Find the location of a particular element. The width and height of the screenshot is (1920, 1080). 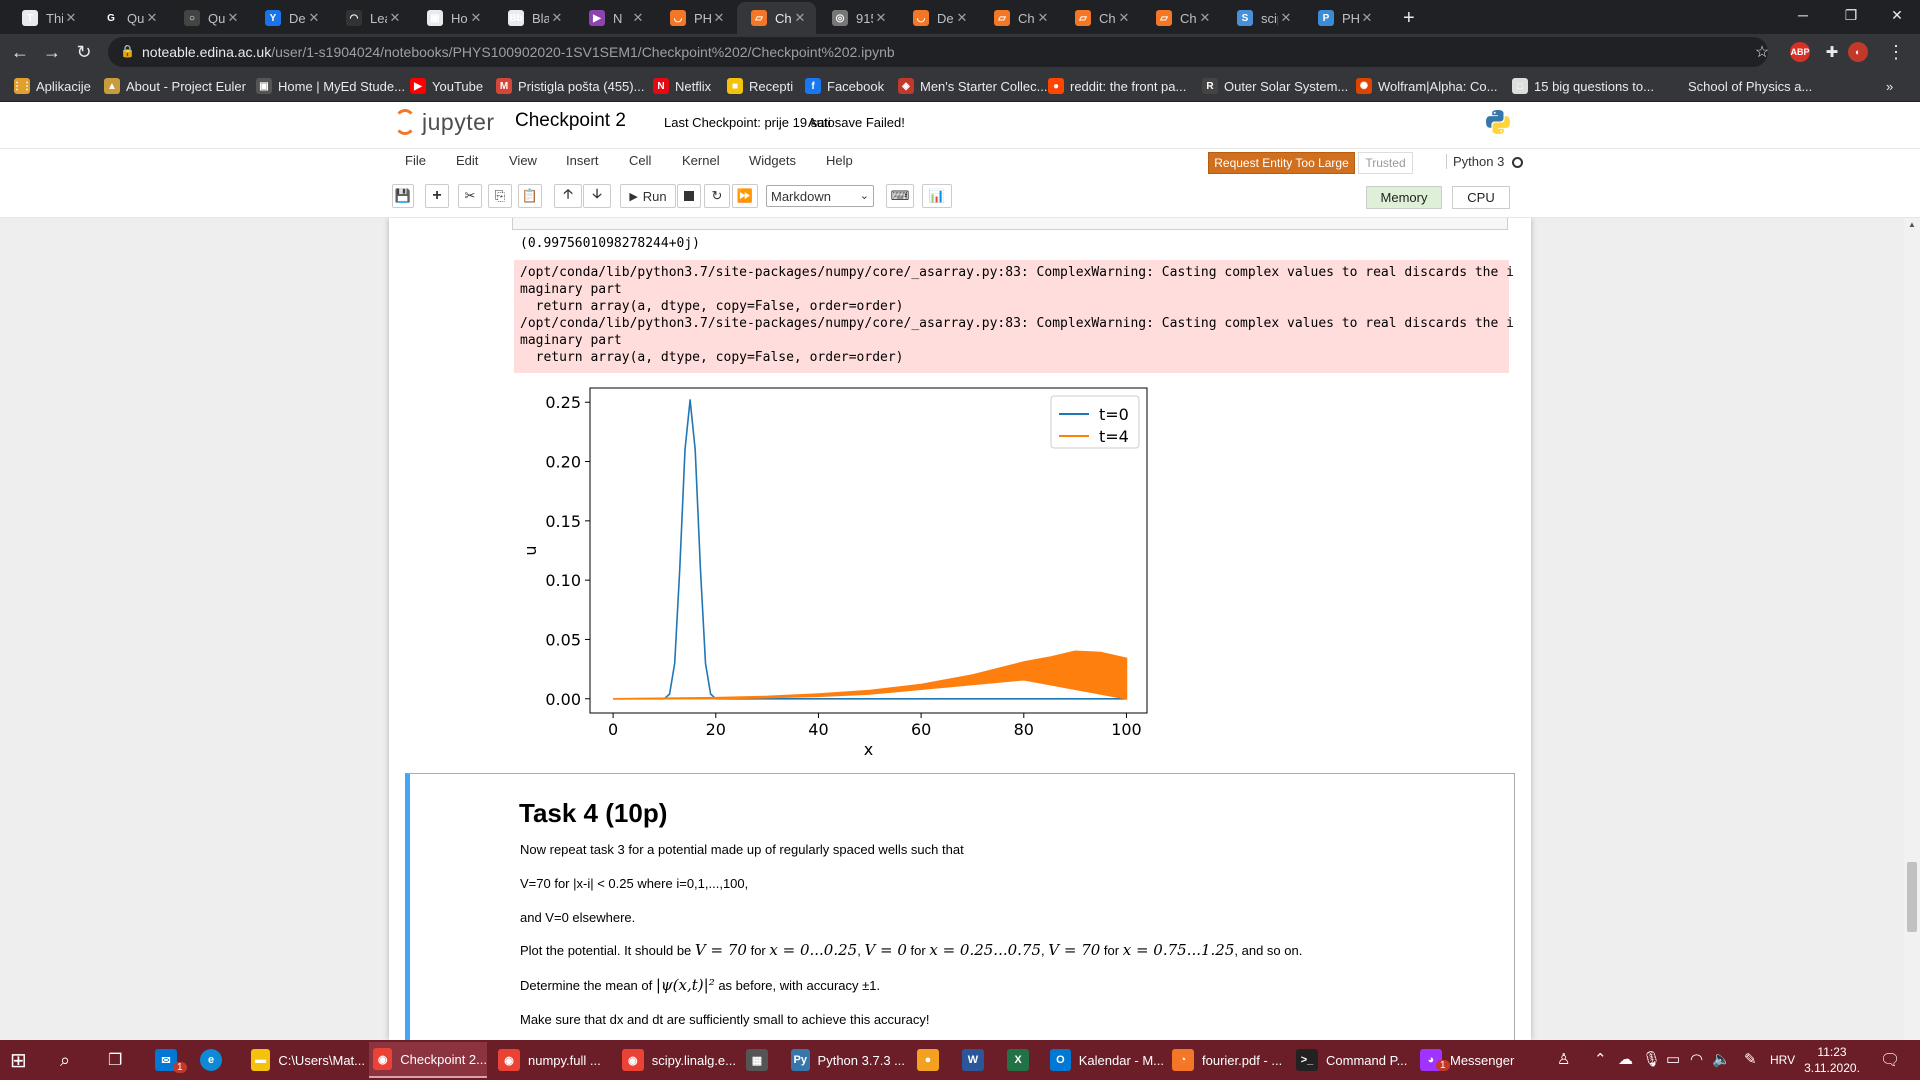

previous-code-cell is located at coordinates (1010, 224).